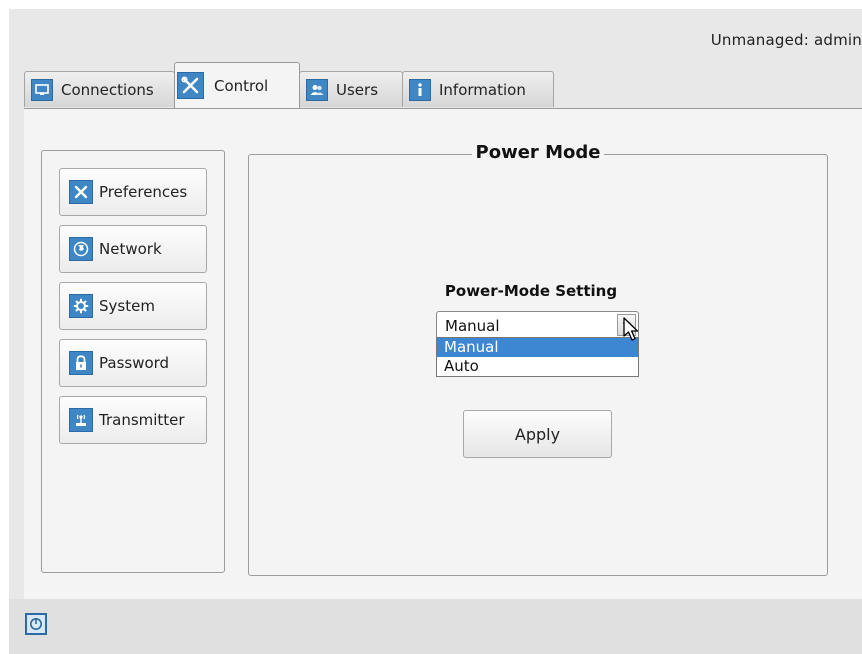 This screenshot has height=654, width=862. I want to click on sidebar-item-system: System, so click(133, 306).